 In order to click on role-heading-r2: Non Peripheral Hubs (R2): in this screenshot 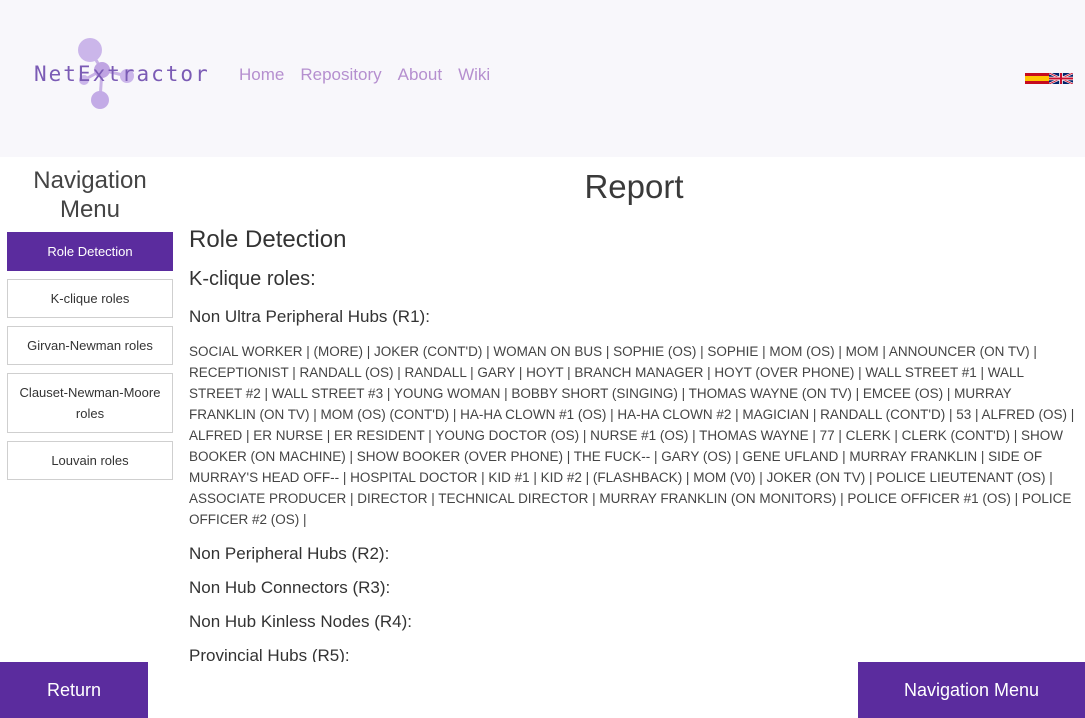, I will do `click(289, 553)`.